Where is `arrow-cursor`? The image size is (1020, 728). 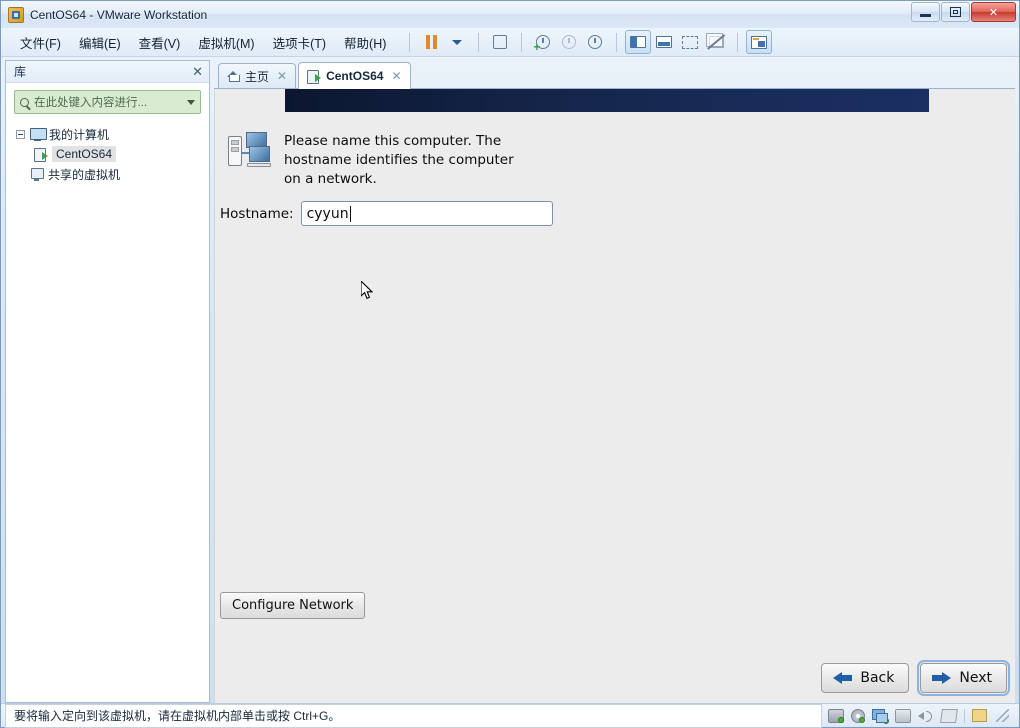
arrow-cursor is located at coordinates (367, 290).